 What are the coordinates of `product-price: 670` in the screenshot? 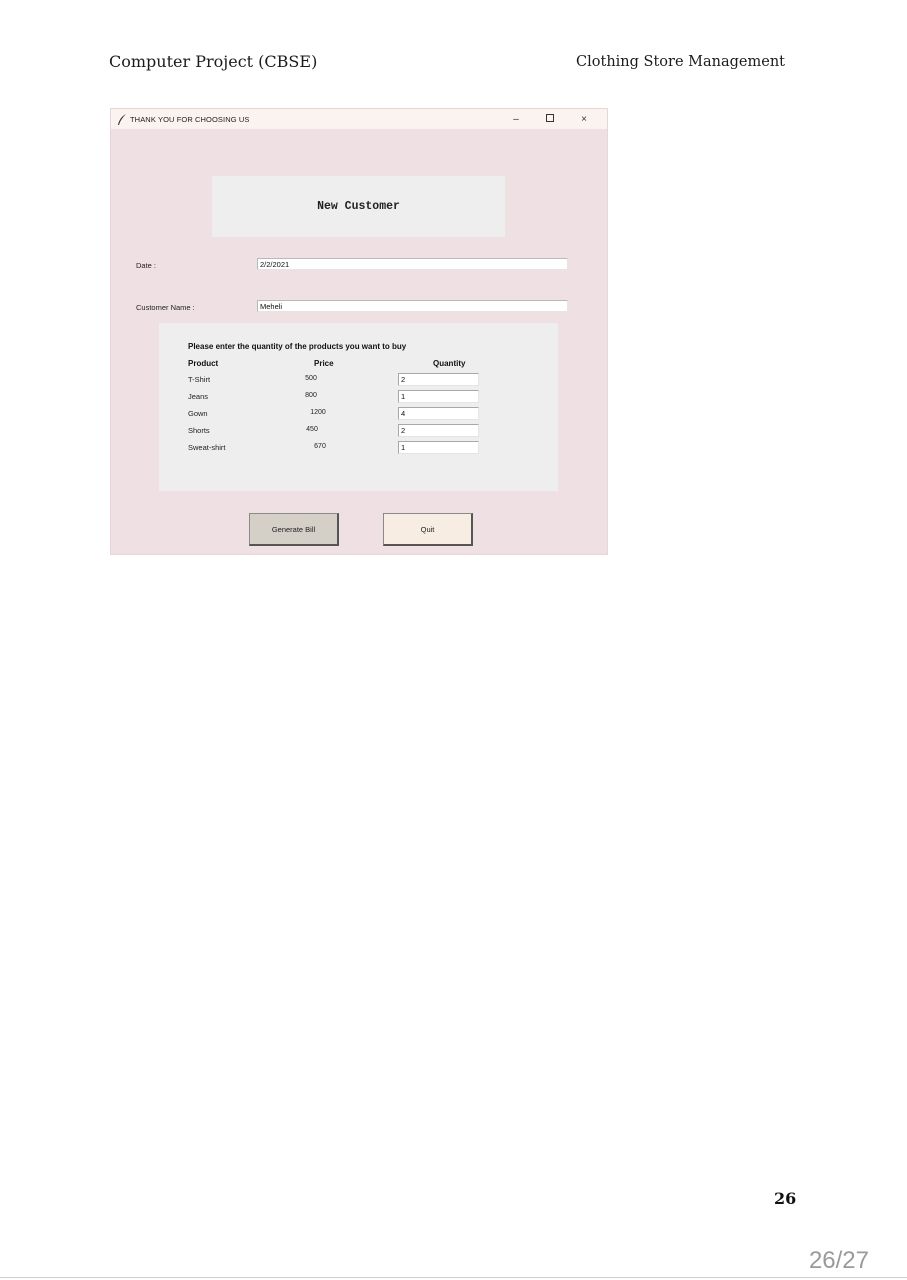 It's located at (320, 446).